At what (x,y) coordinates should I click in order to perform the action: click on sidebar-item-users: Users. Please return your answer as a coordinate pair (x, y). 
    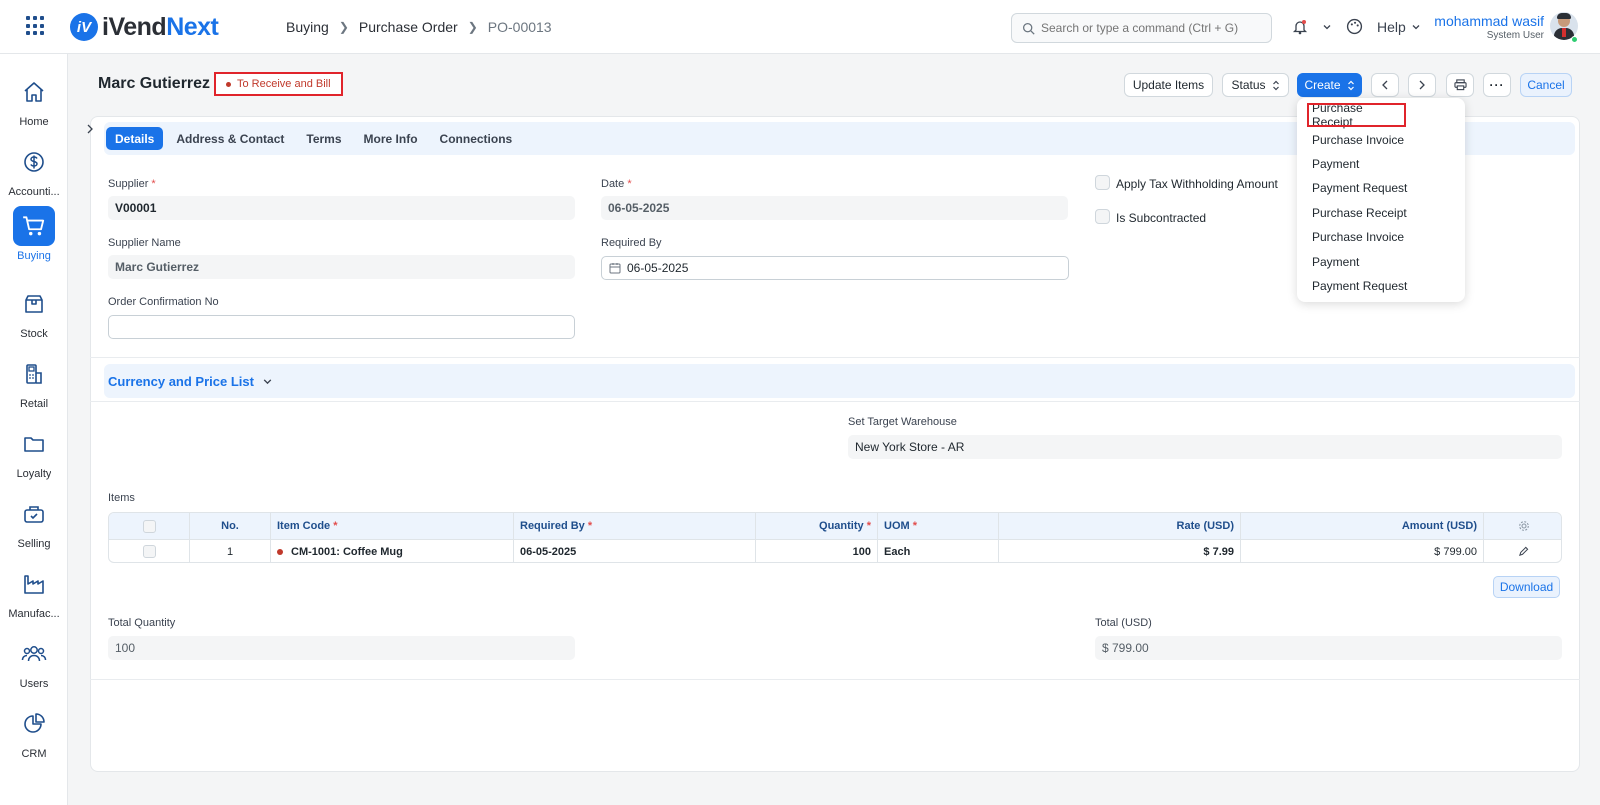
    Looking at the image, I should click on (34, 668).